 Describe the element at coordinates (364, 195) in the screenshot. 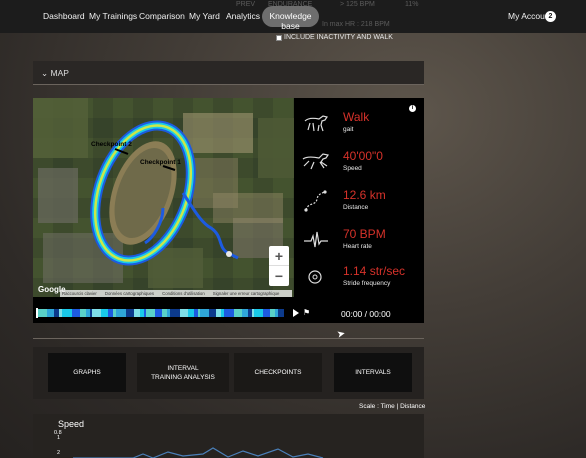

I see `stat-value: 12.6 km` at that location.